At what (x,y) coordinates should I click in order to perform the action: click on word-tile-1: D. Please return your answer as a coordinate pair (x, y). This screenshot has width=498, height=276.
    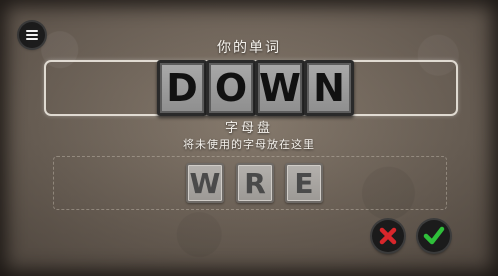
    Looking at the image, I should click on (182, 88).